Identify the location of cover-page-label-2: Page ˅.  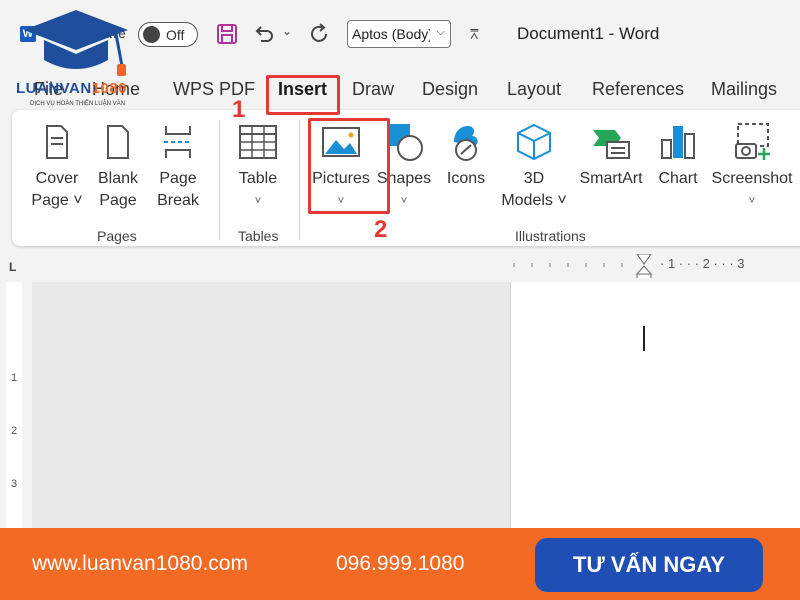
(57, 200).